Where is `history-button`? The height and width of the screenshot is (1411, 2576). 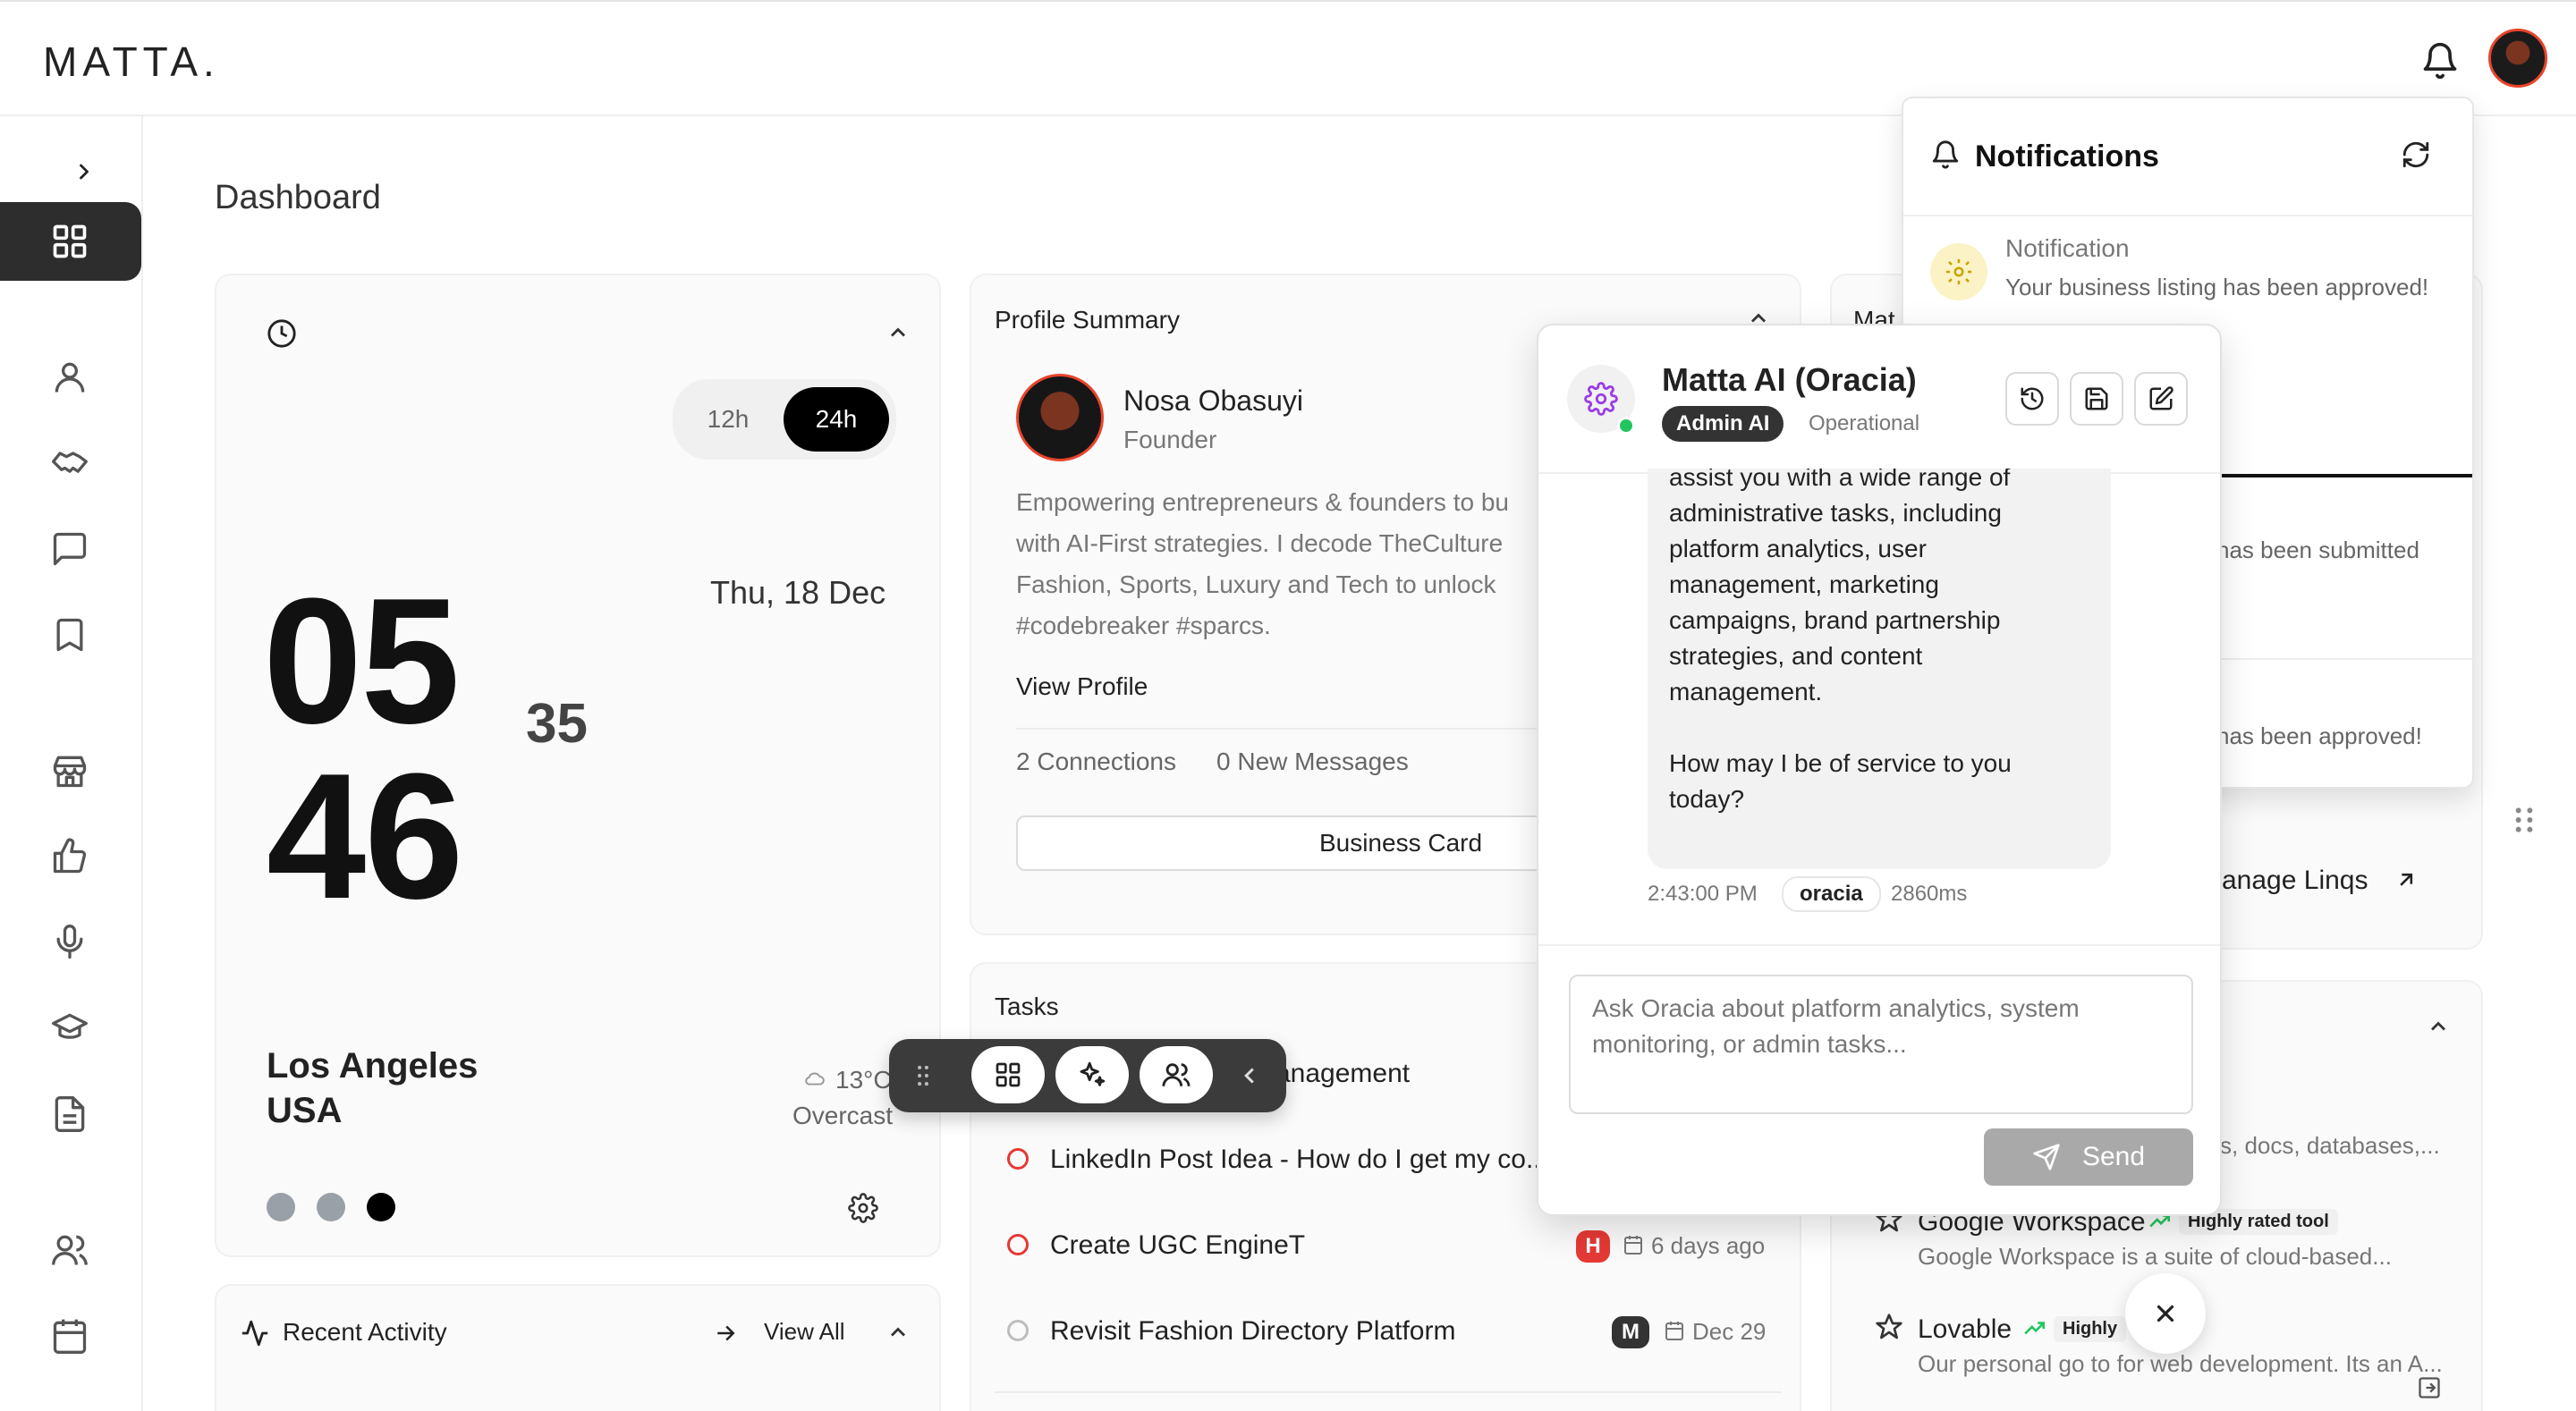 history-button is located at coordinates (2032, 399).